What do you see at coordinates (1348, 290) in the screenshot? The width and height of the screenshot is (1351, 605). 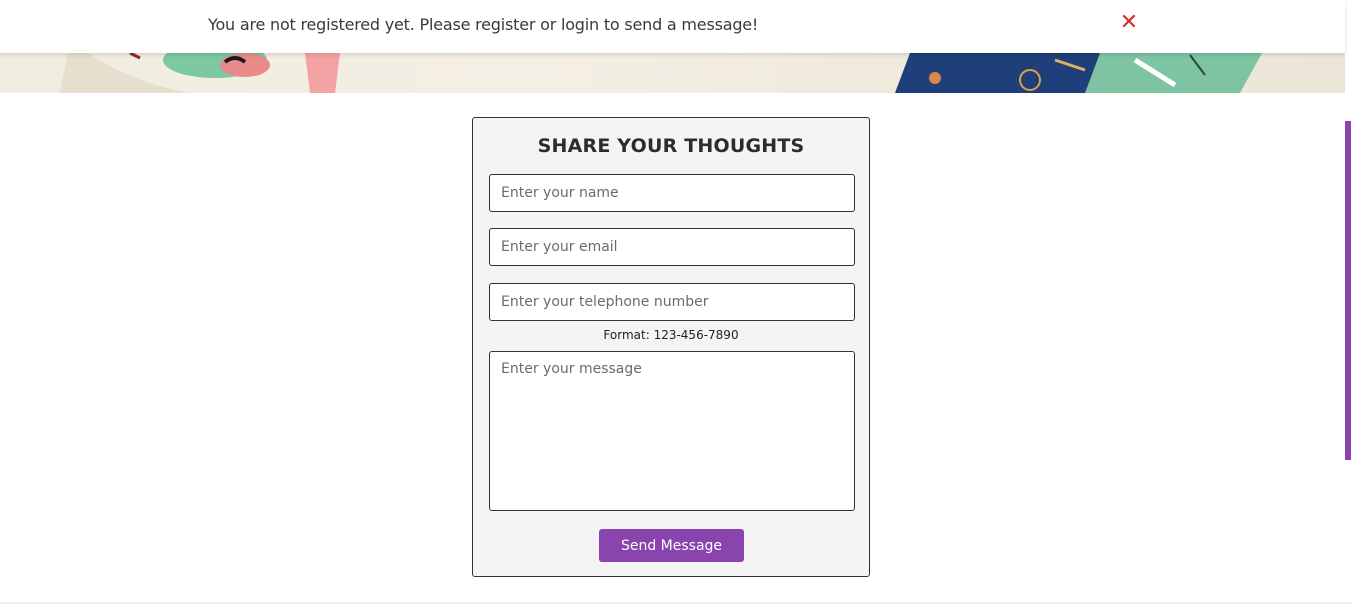 I see `side-accent-bar` at bounding box center [1348, 290].